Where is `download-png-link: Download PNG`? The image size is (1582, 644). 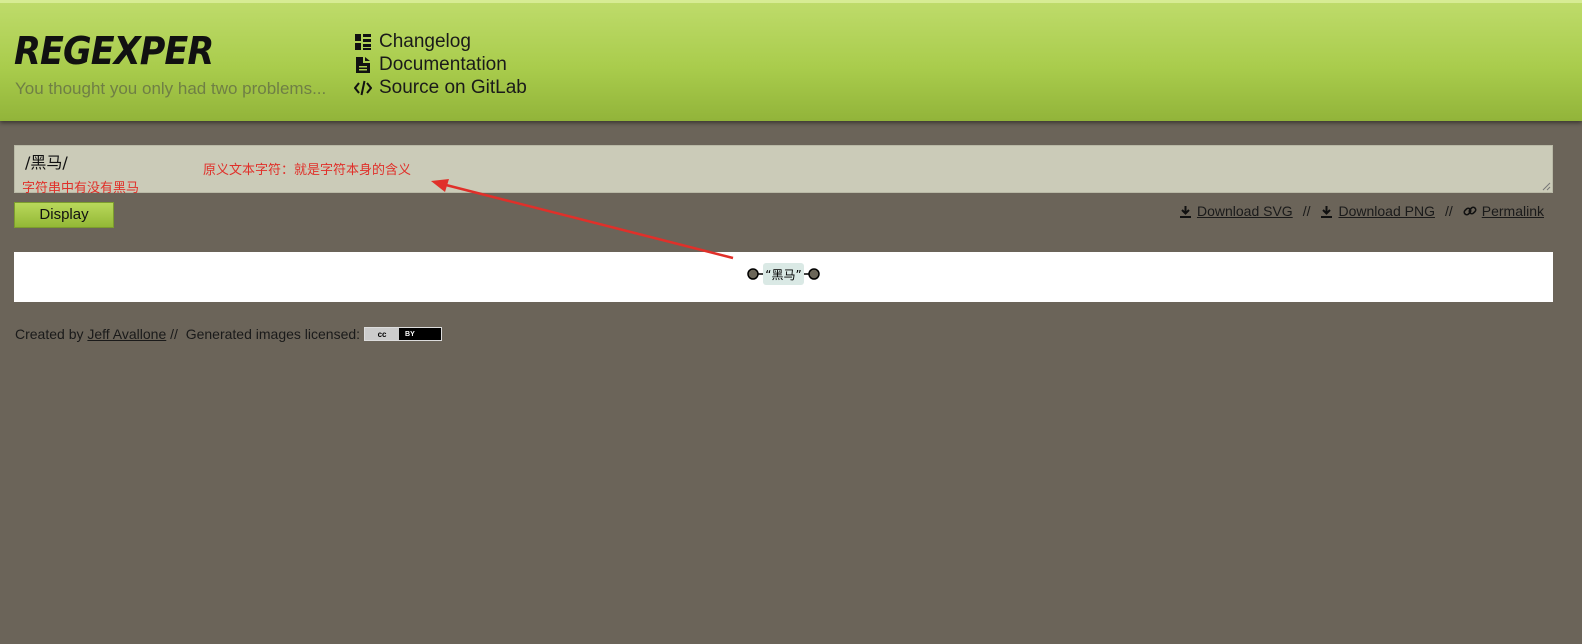
download-png-link: Download PNG is located at coordinates (1377, 211).